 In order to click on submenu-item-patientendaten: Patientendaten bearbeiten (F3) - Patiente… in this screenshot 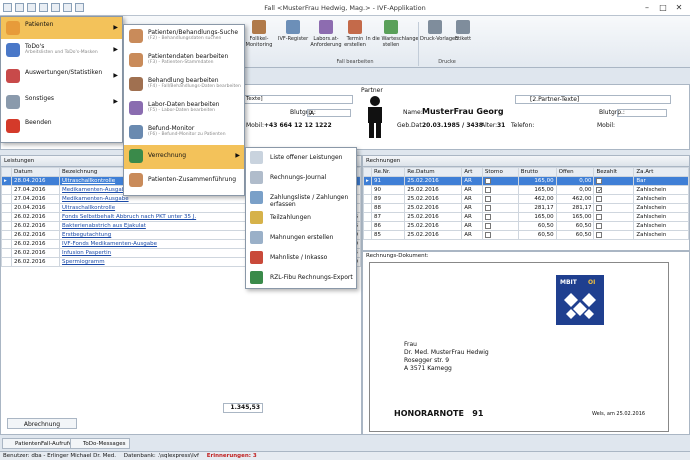, I will do `click(184, 61)`.